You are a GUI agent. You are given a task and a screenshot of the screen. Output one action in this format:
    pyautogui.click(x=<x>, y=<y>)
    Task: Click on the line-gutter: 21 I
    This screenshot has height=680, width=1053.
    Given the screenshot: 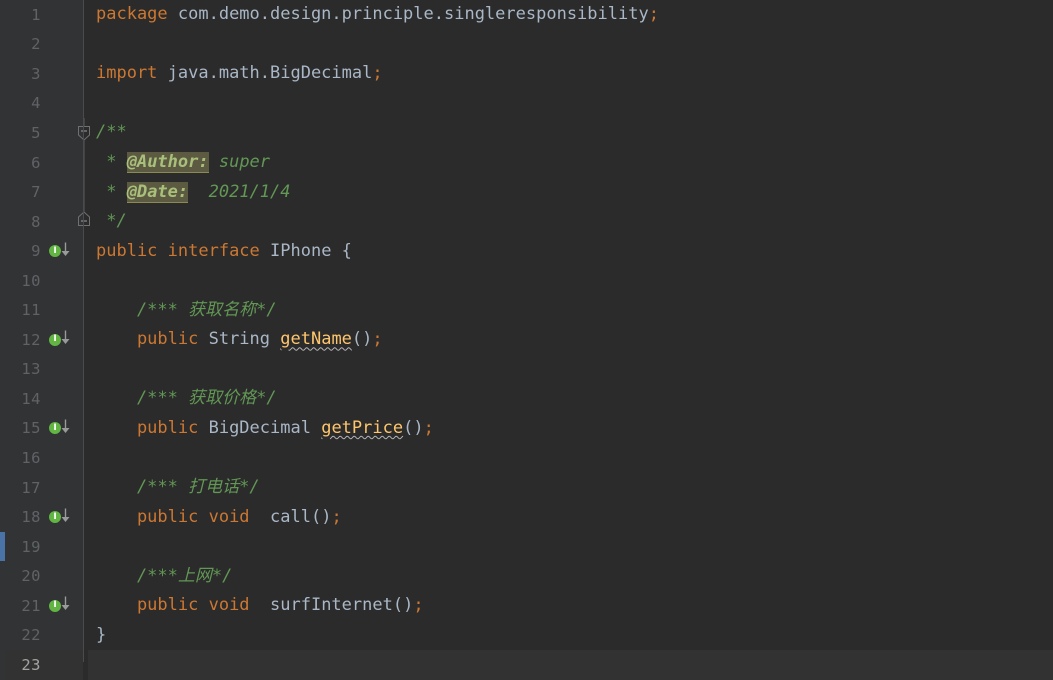 What is the action you would take?
    pyautogui.click(x=44, y=605)
    